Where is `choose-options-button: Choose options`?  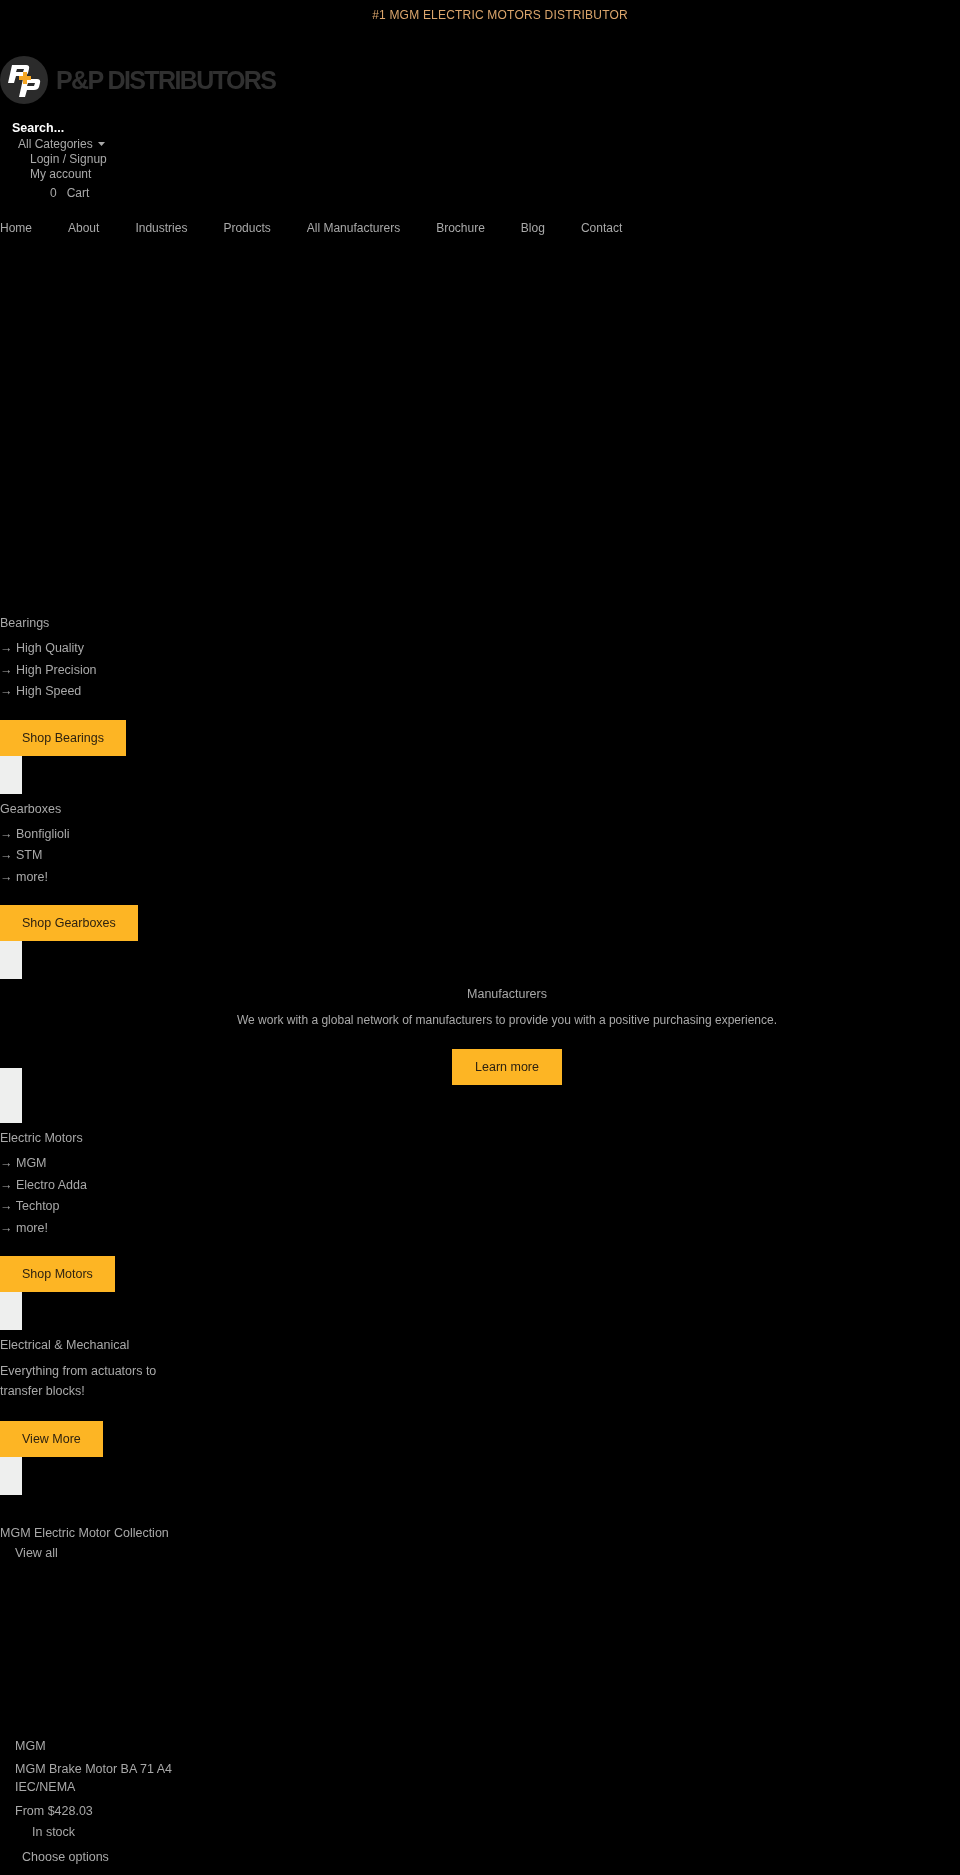
choose-options-button: Choose options is located at coordinates (65, 1857).